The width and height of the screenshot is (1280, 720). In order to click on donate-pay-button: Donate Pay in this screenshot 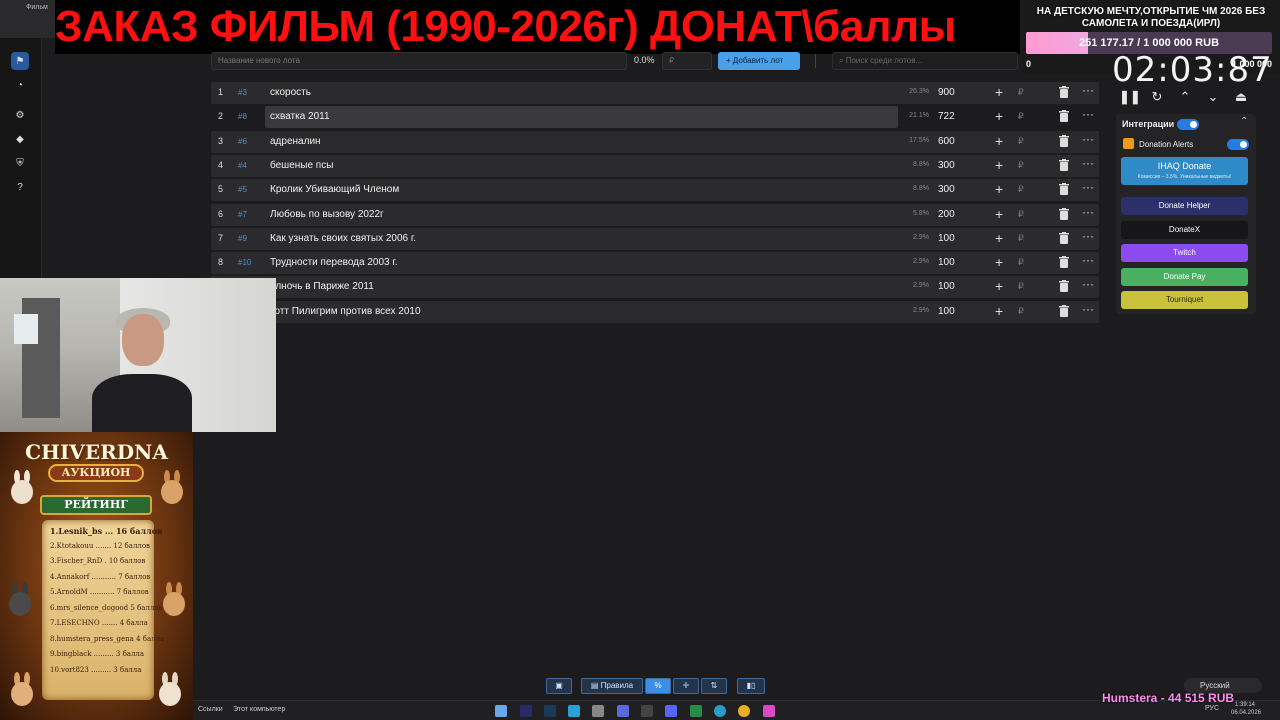, I will do `click(1184, 277)`.